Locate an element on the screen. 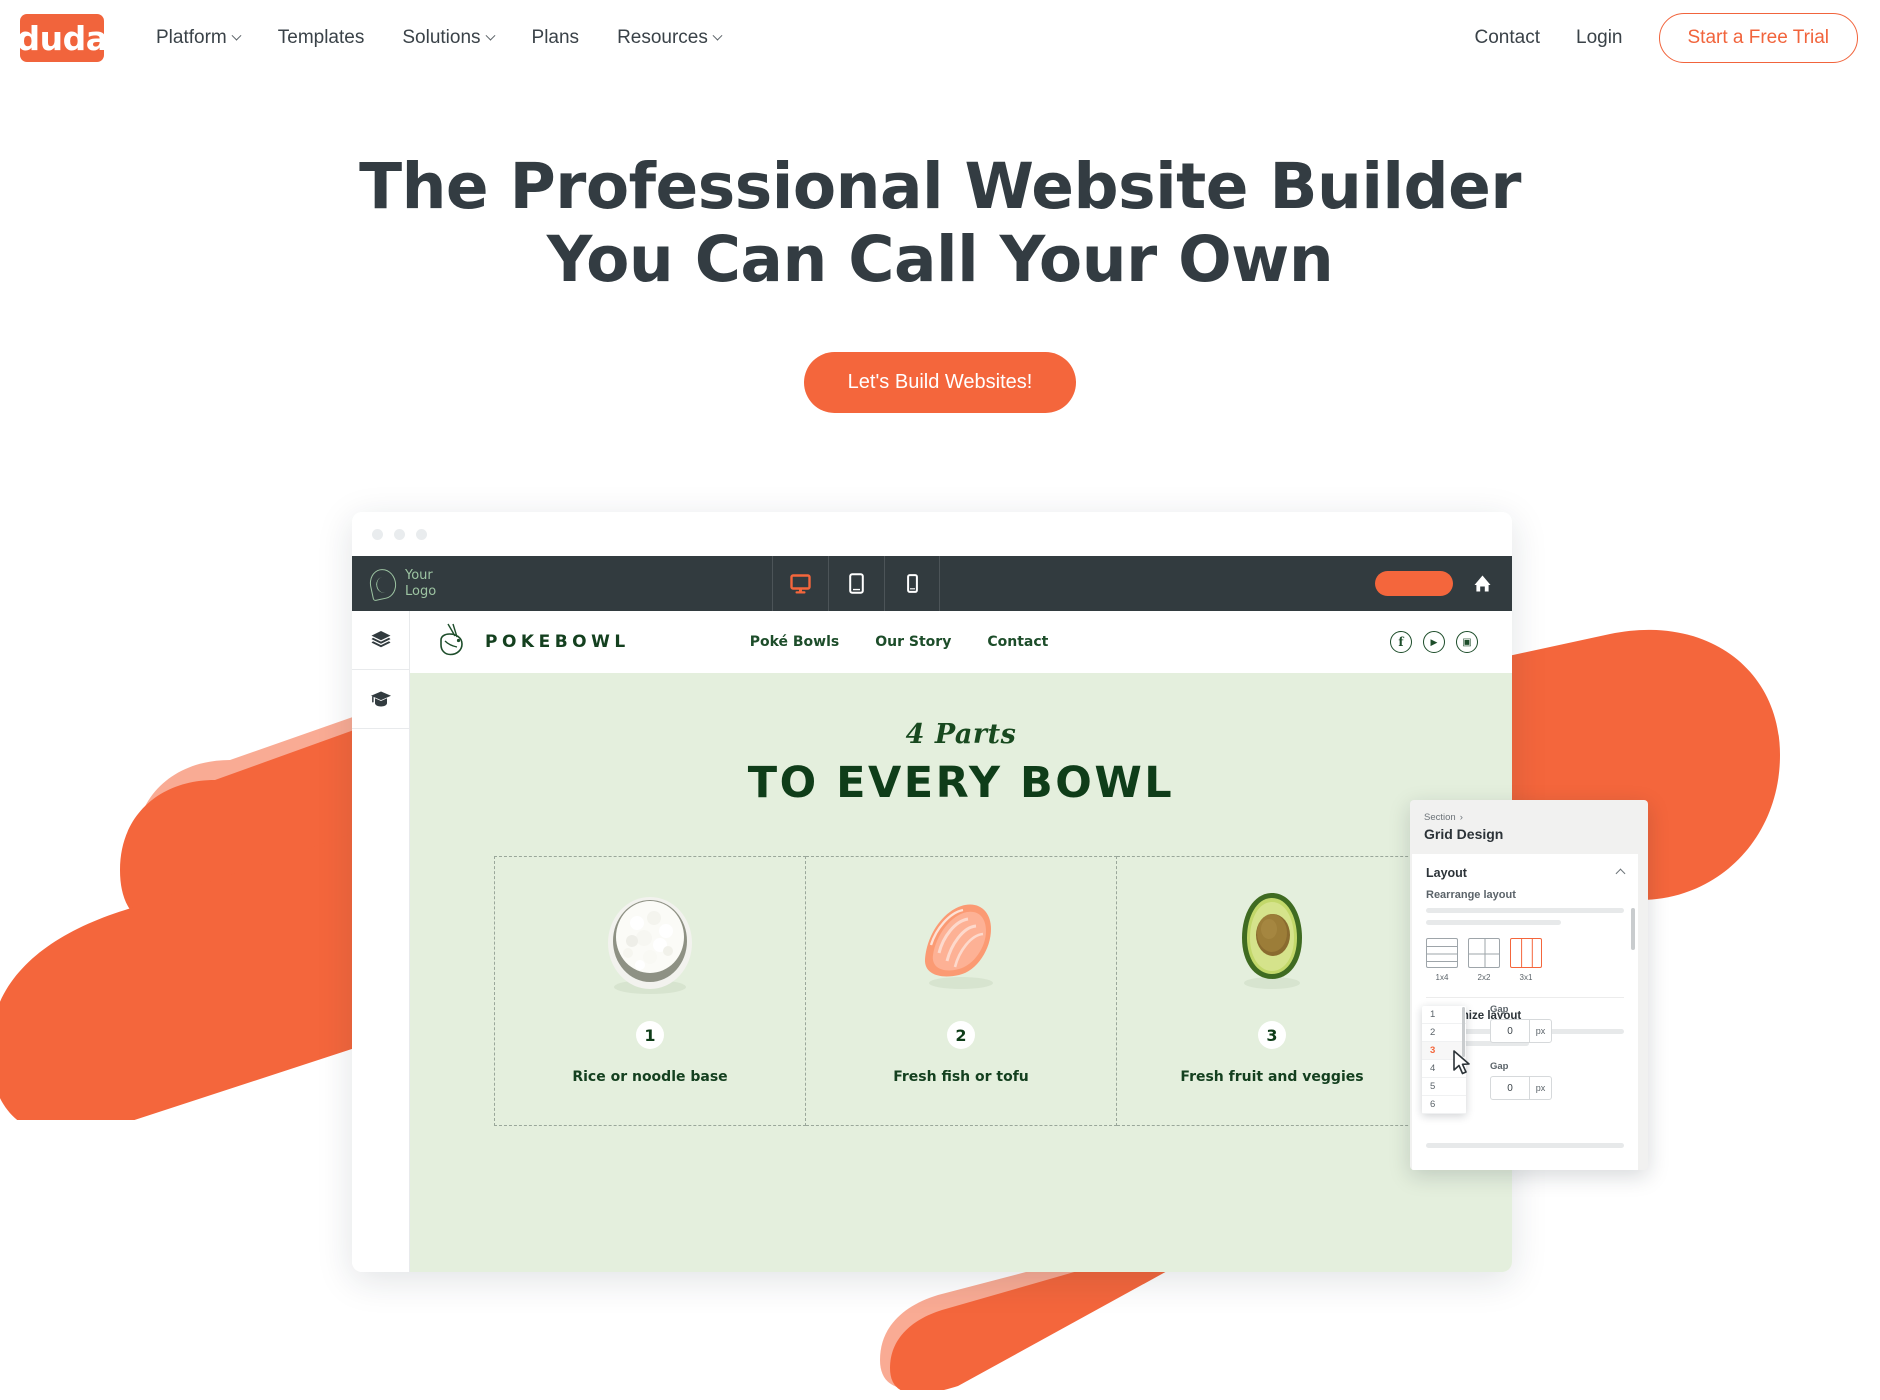 The height and width of the screenshot is (1400, 1880). cell-number-3: 3 is located at coordinates (1272, 1035).